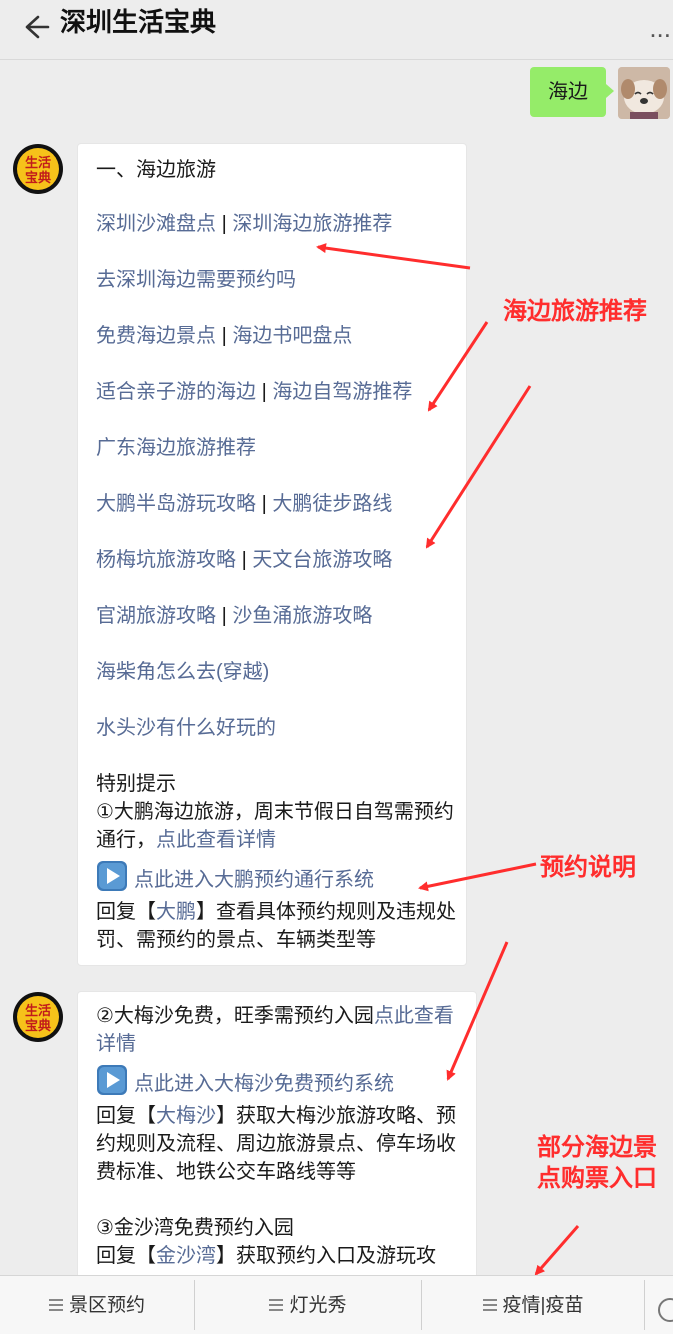  I want to click on reply-hint: 回复【大鹏】查看具体预约规则及违规处罚、需预约的景点、车辆类型等, so click(277, 926).